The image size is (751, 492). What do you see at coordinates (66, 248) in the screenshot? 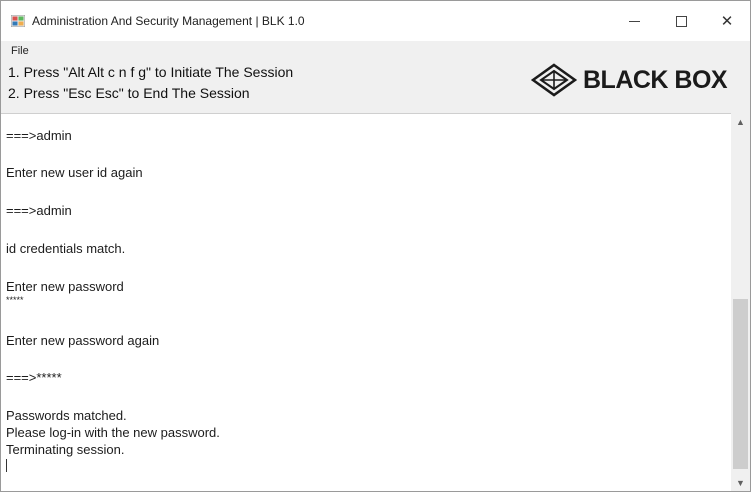
I see `console-line: id credentials match.` at bounding box center [66, 248].